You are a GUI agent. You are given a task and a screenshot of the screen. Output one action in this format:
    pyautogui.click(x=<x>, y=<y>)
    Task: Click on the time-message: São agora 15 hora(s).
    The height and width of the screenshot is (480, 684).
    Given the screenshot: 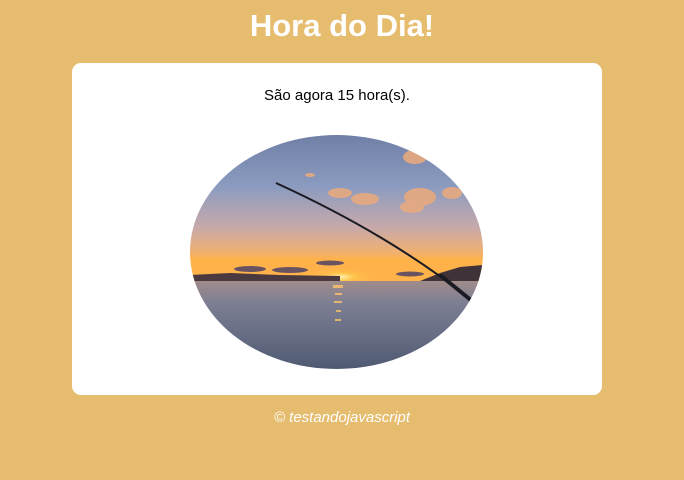 What is the action you would take?
    pyautogui.click(x=337, y=96)
    